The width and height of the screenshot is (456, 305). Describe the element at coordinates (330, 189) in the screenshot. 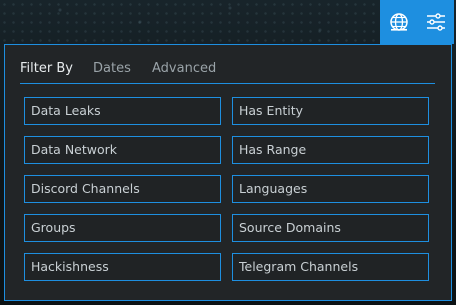

I see `filter-option-languages: Languages` at that location.